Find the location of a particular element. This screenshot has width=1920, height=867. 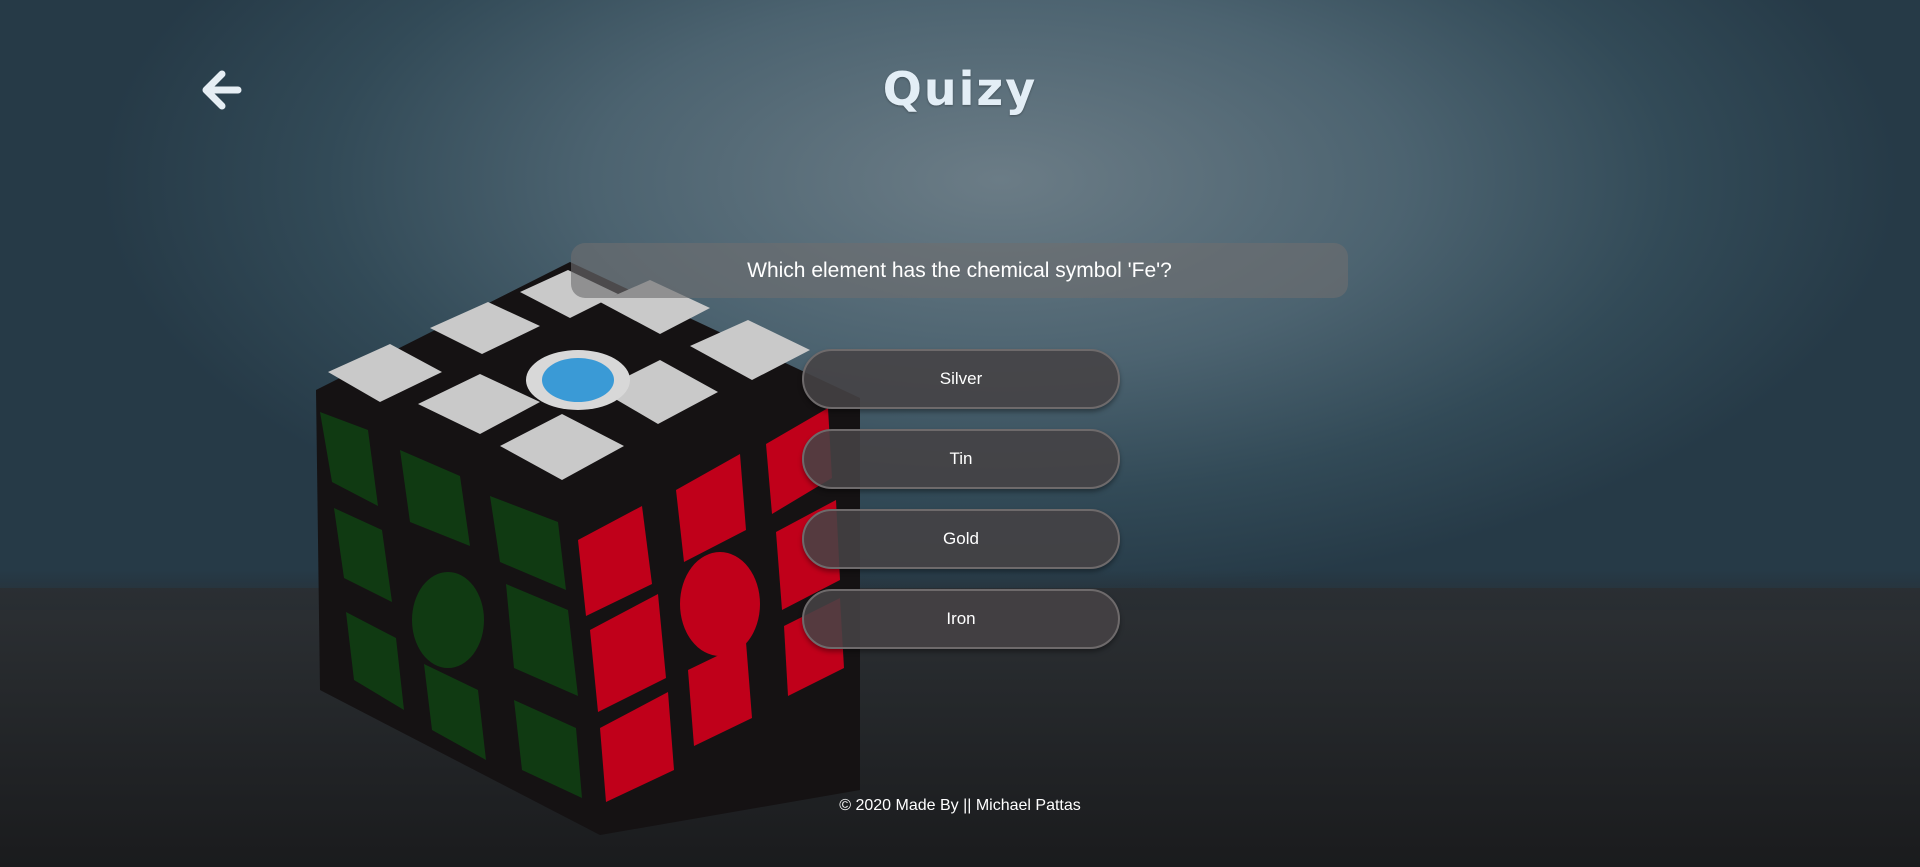

footer-text: © 2020 Made By || Michael Pattas is located at coordinates (960, 805).